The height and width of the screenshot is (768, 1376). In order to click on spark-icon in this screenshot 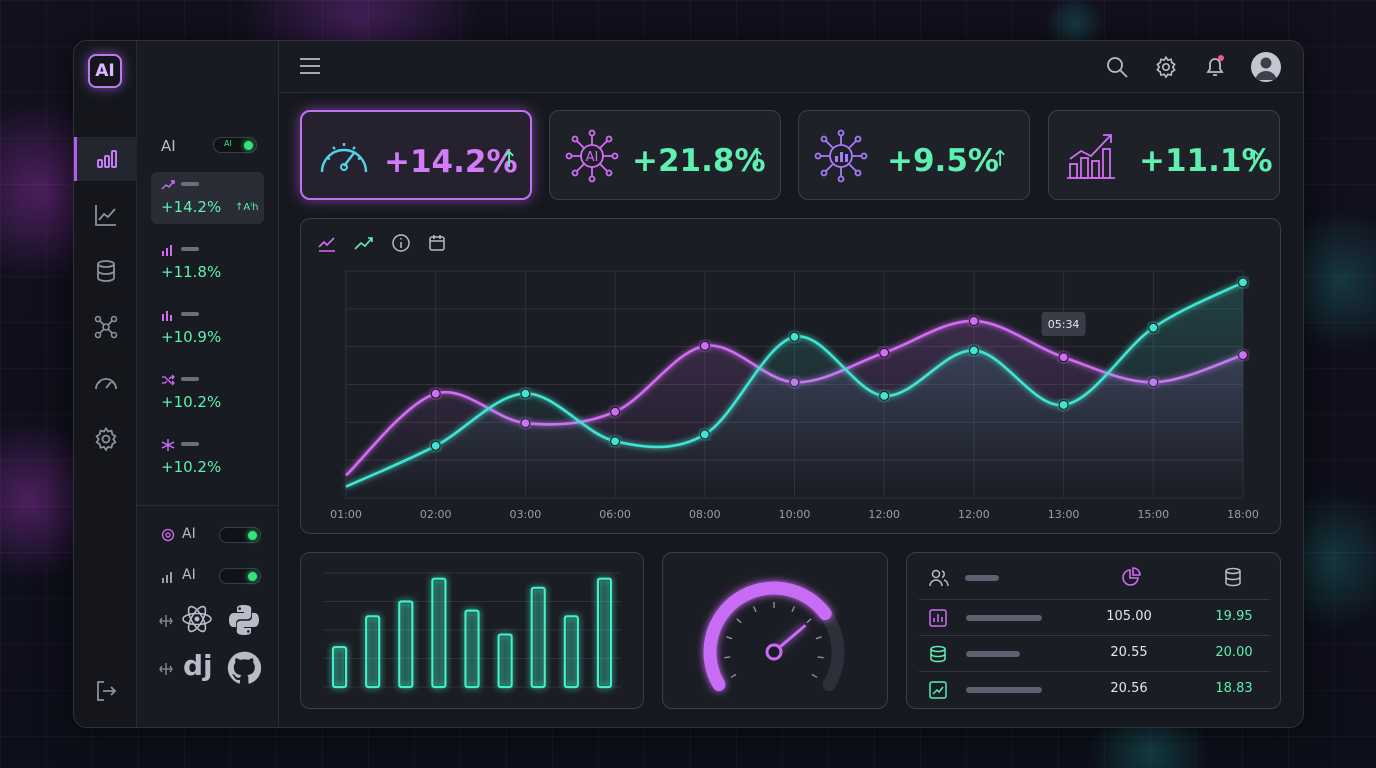, I will do `click(168, 445)`.